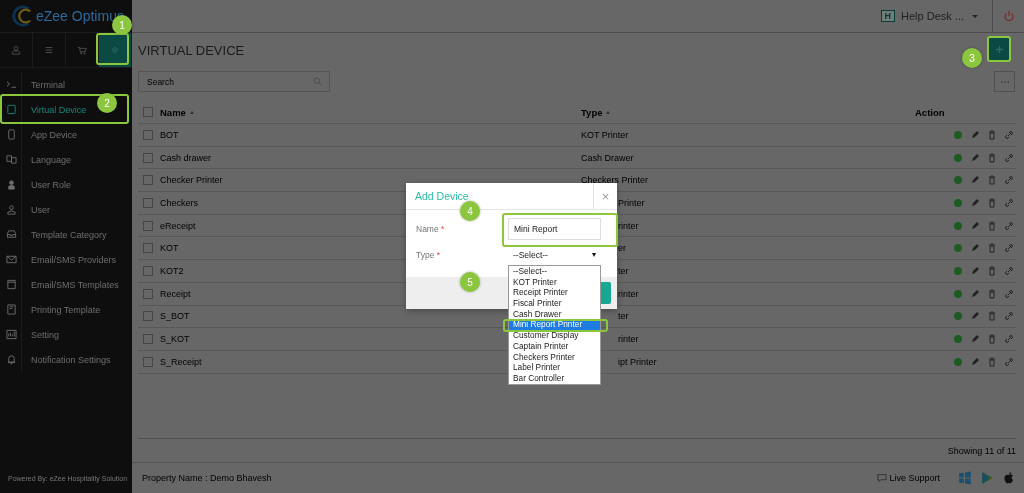 The height and width of the screenshot is (493, 1024). I want to click on sidebar-item: Terminal, so click(36, 84).